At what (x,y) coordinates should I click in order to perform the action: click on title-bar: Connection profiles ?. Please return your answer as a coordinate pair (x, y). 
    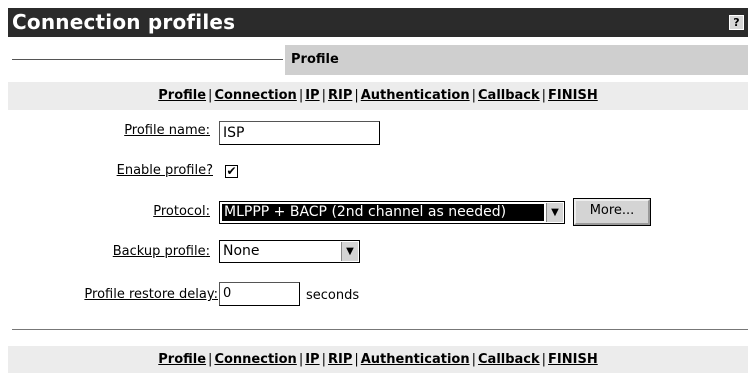
    Looking at the image, I should click on (378, 22).